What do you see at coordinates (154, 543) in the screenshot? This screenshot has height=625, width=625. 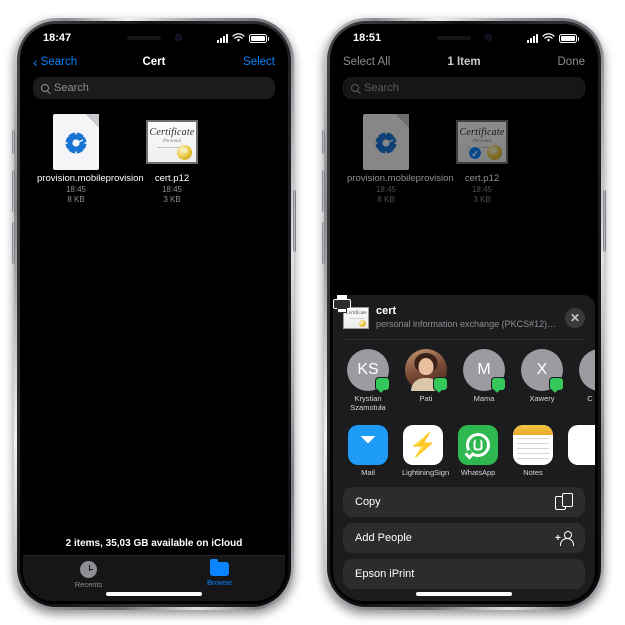 I see `footer-status-text: 2 items, 35,03 GB available on iCloud` at bounding box center [154, 543].